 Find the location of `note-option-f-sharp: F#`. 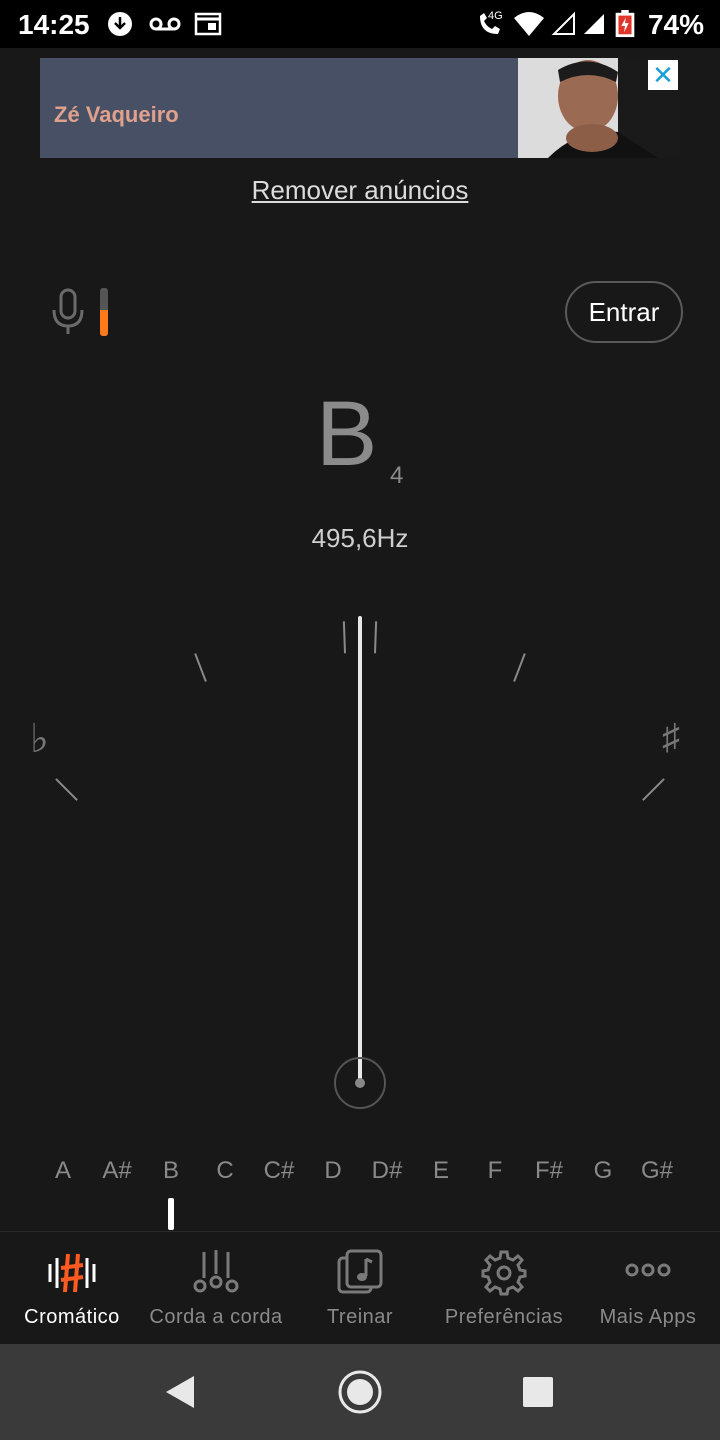

note-option-f-sharp: F# is located at coordinates (549, 1171).